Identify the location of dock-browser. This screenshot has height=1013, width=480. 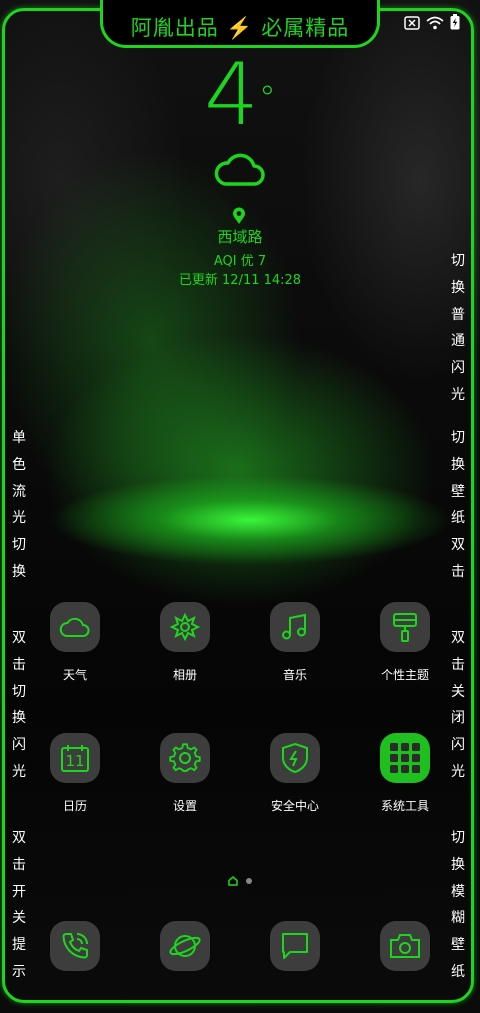
(185, 946).